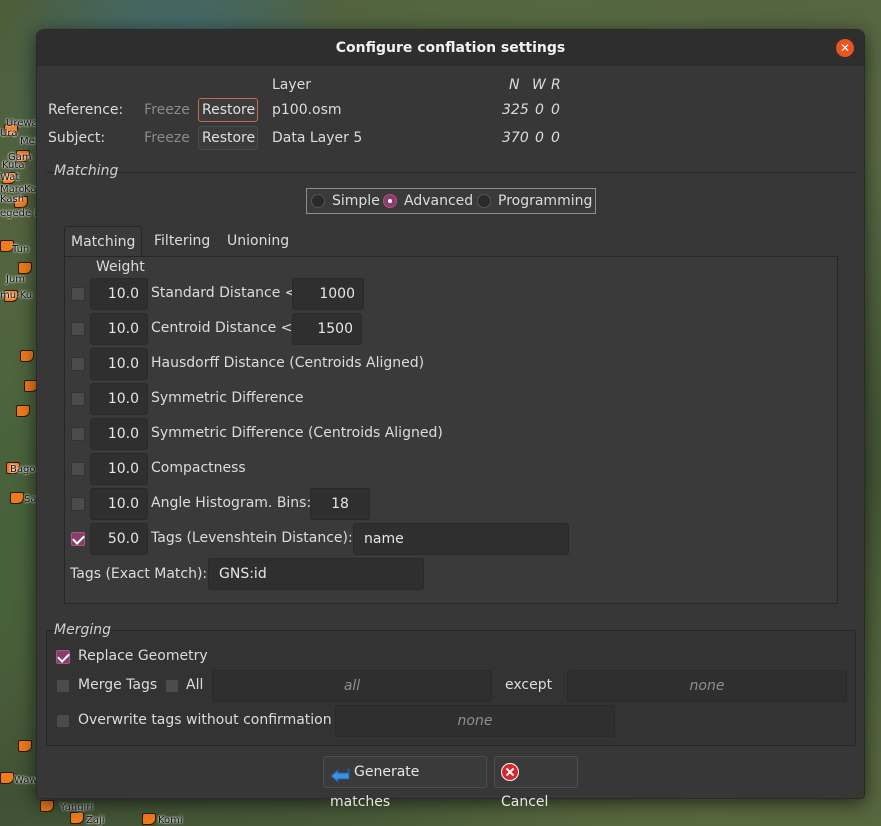  What do you see at coordinates (461, 539) in the screenshot?
I see `tags-levenshtein-value: name` at bounding box center [461, 539].